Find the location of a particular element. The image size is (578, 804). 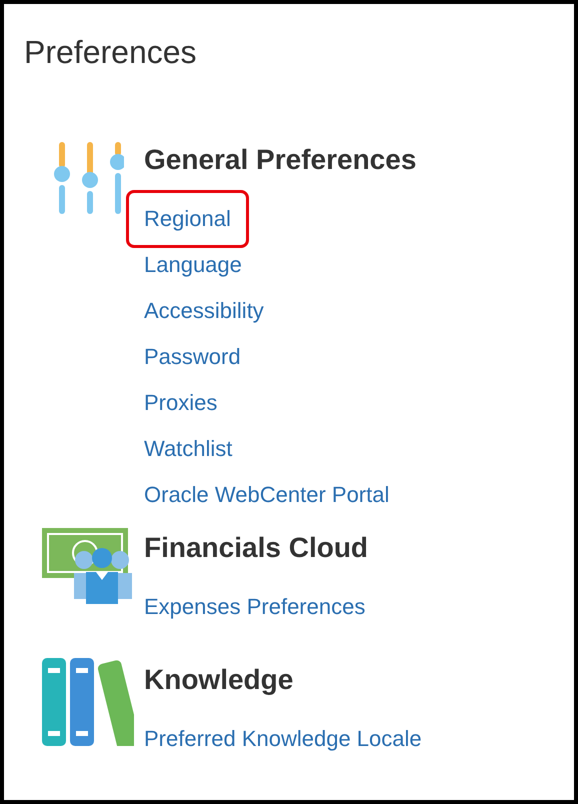

page-title: Preferences is located at coordinates (111, 52).